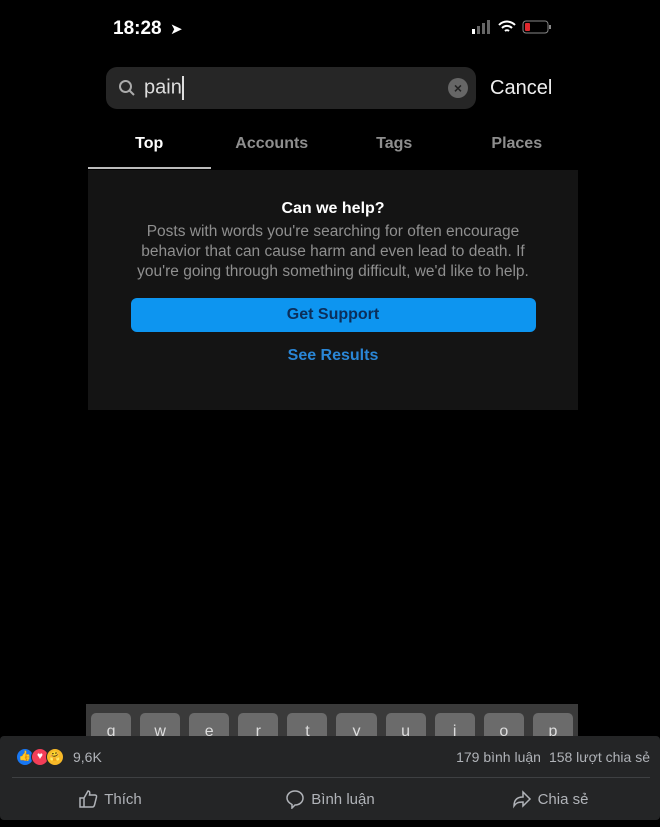  I want to click on help-title: Can we help?, so click(333, 208).